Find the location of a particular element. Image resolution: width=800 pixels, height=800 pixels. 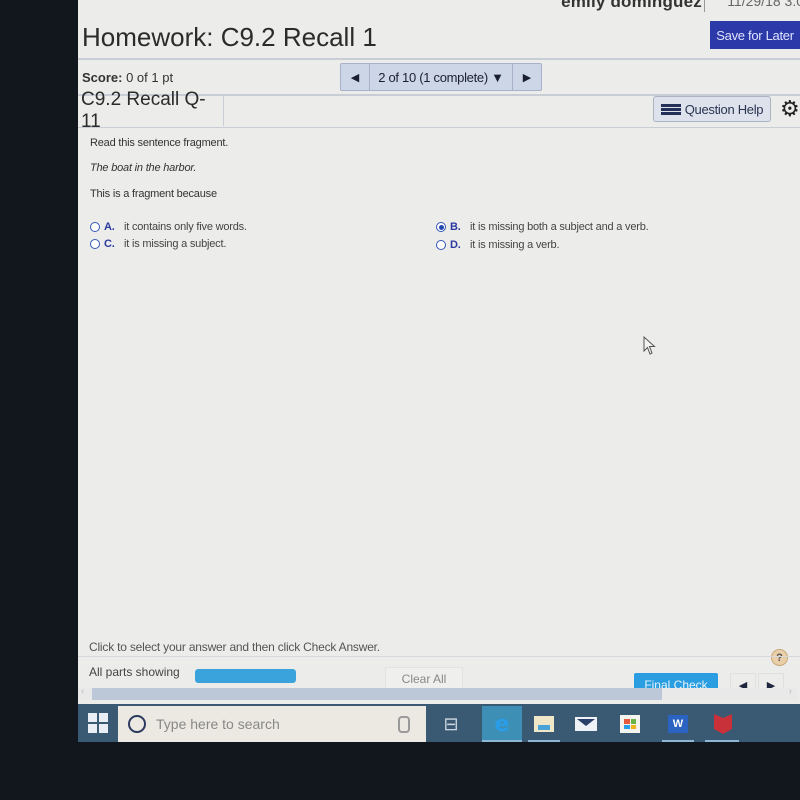

horizontal-scrollbar: ‹ › is located at coordinates (438, 693).